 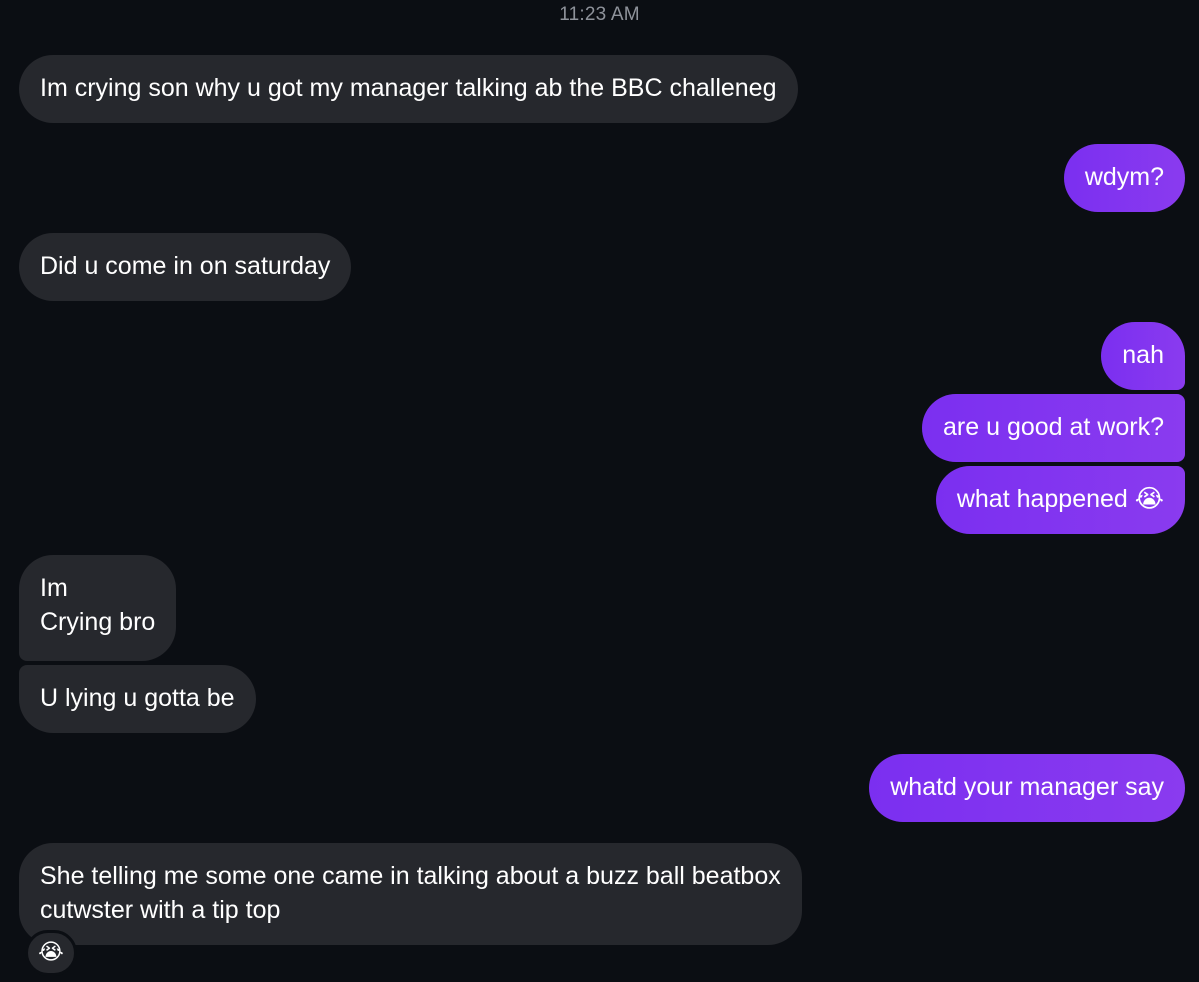 I want to click on message-bubble-outgoing: wdym?, so click(x=1124, y=178).